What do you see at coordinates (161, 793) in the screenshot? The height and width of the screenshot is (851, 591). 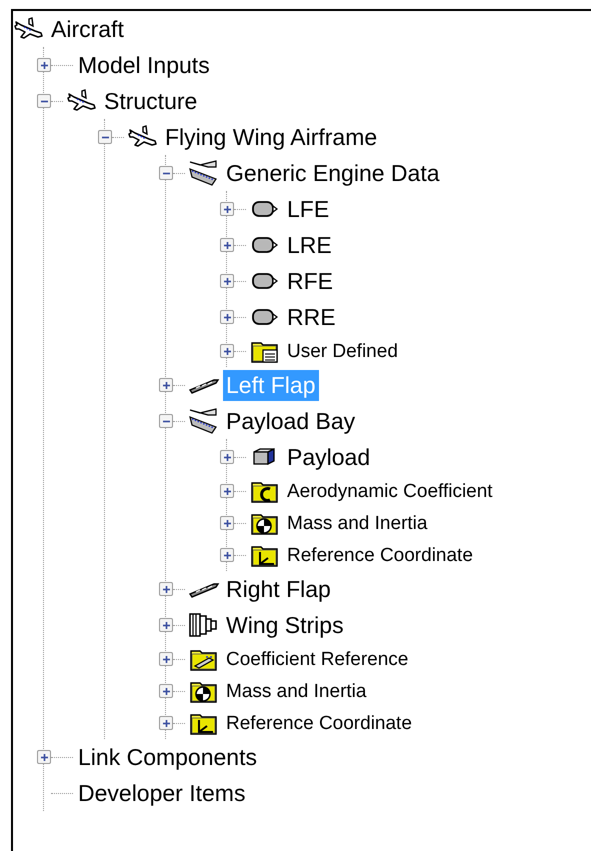 I see `tree-item-label: Developer Items` at bounding box center [161, 793].